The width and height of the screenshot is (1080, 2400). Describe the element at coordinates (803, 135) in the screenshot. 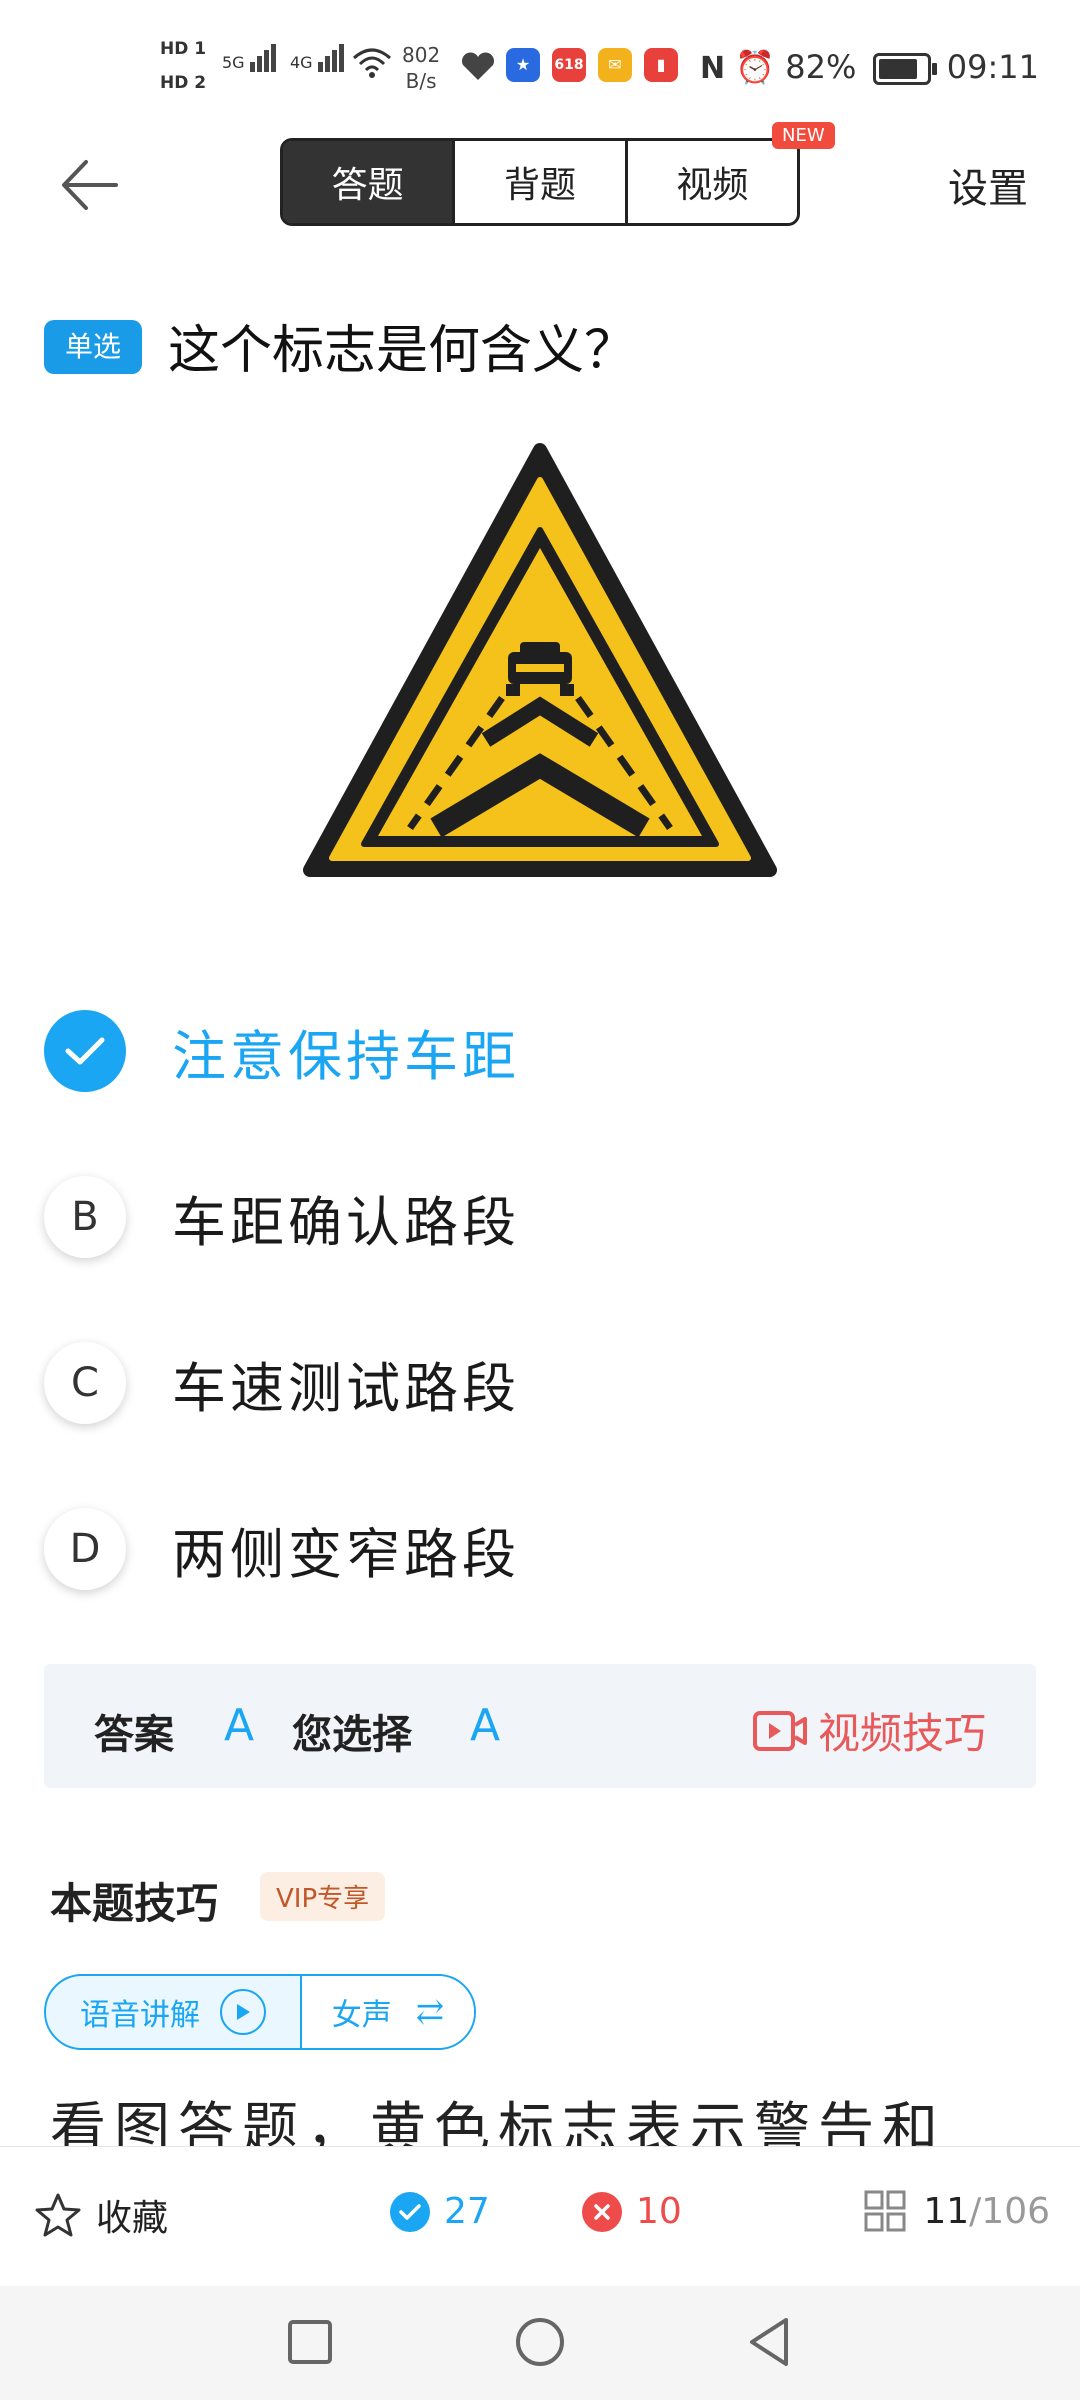

I see `new-badge: NEW` at that location.